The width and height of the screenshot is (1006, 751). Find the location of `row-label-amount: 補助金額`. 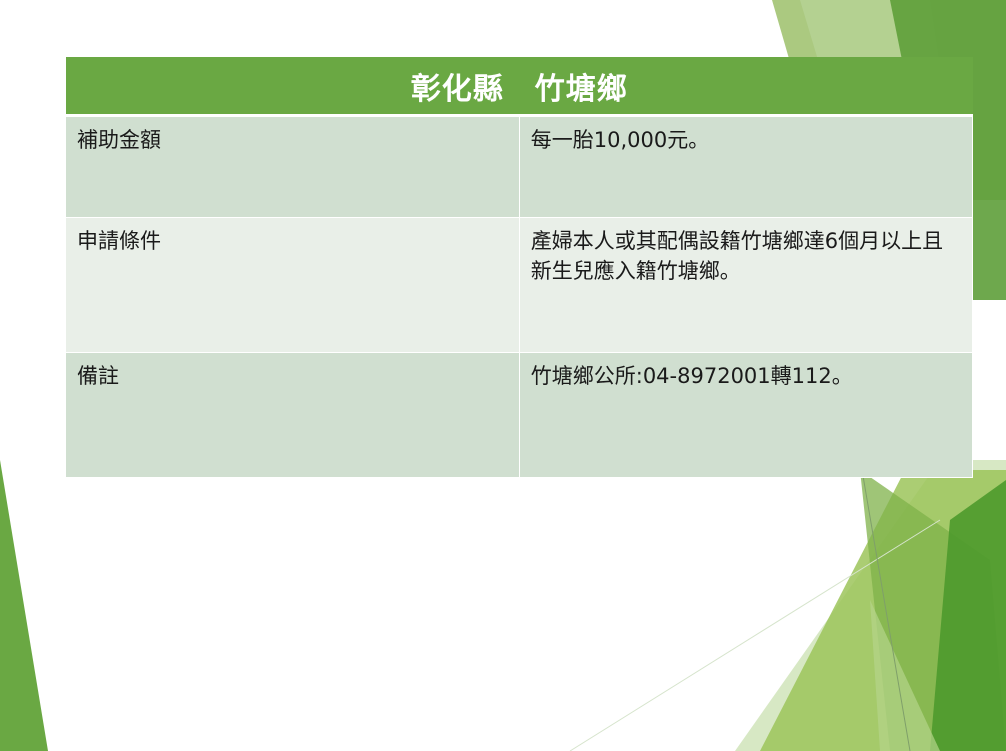

row-label-amount: 補助金額 is located at coordinates (293, 166).